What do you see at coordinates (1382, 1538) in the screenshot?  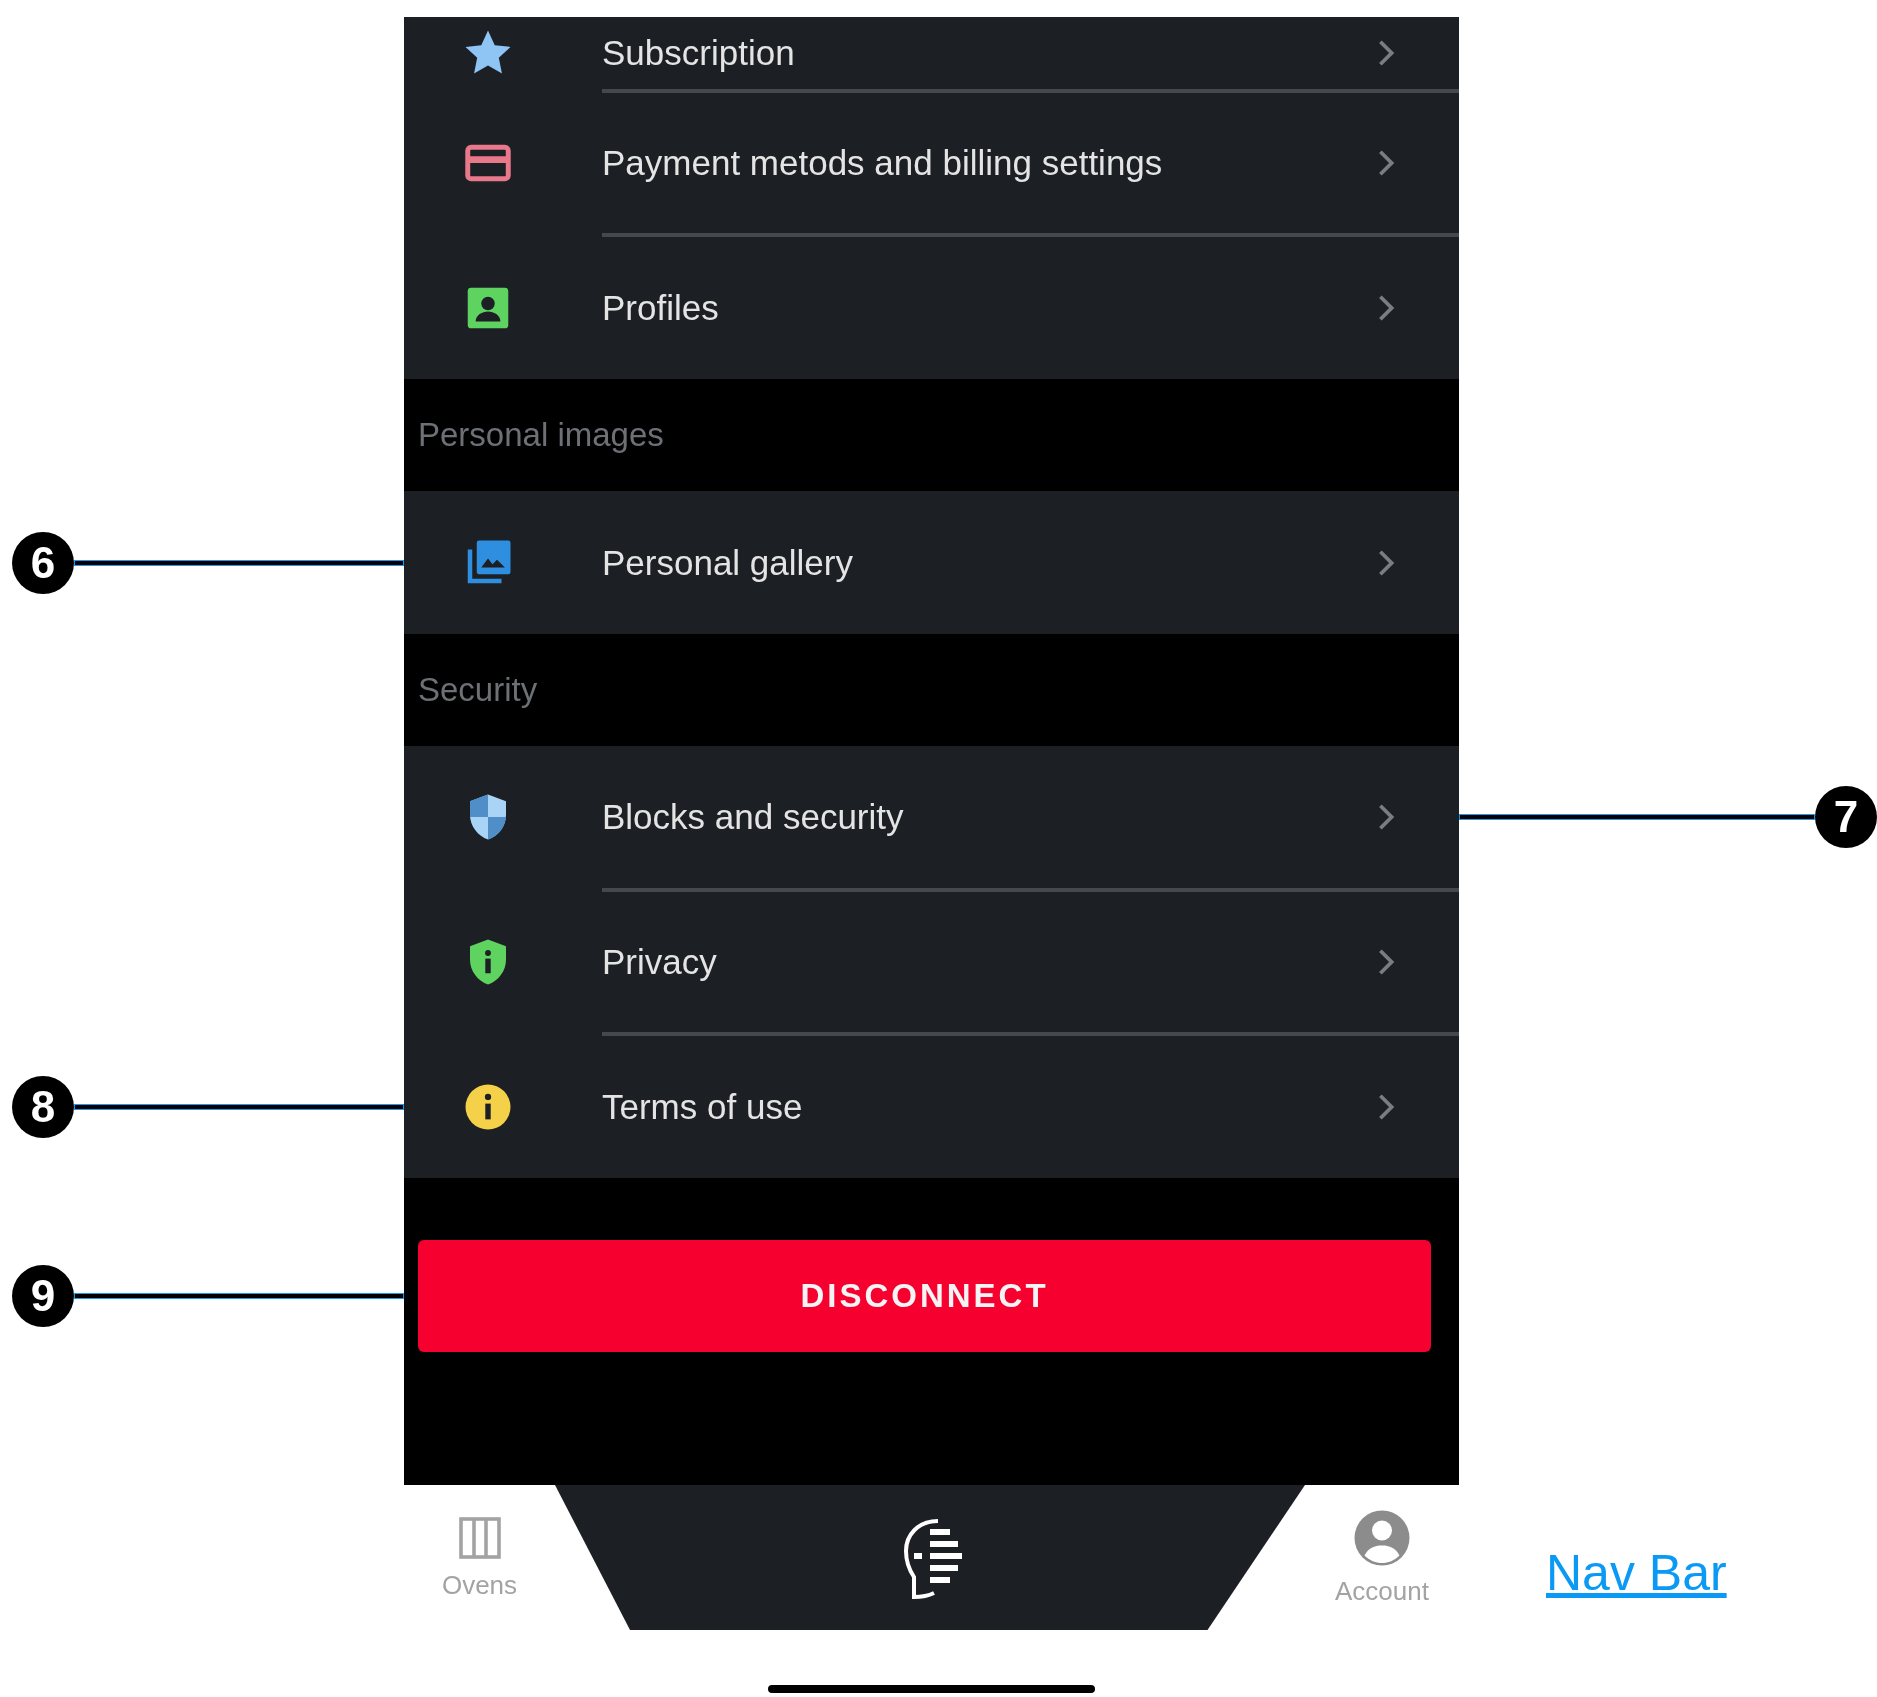 I see `account-icon` at bounding box center [1382, 1538].